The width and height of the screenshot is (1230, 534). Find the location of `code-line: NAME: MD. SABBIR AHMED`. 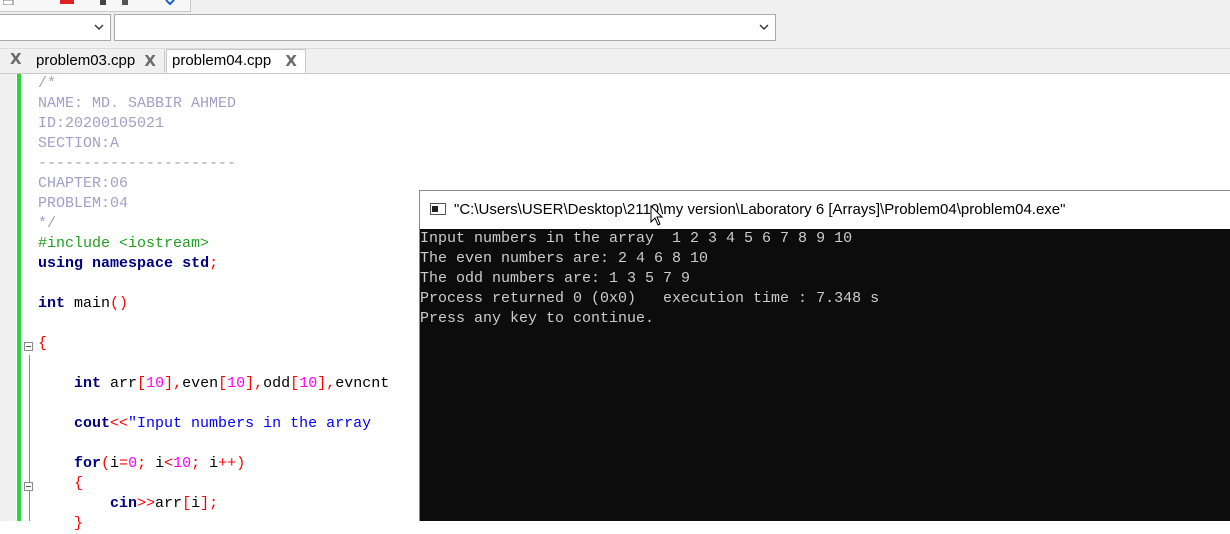

code-line: NAME: MD. SABBIR AHMED is located at coordinates (213, 104).